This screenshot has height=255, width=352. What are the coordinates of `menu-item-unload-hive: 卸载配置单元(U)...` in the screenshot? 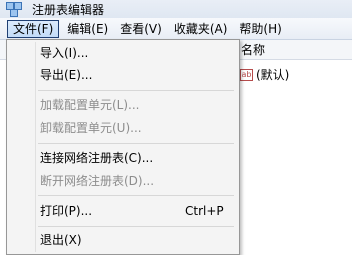 It's located at (123, 128).